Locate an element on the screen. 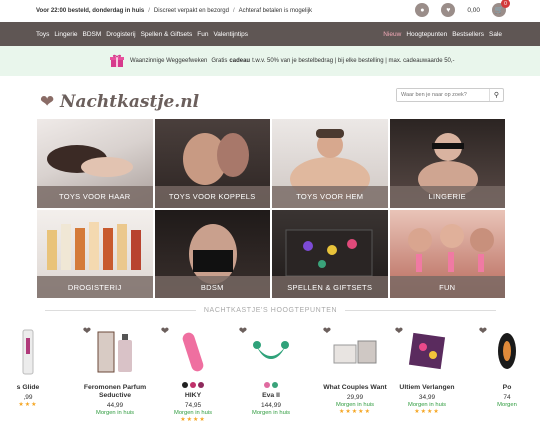 Image resolution: width=540 pixels, height=432 pixels. product-name: Po is located at coordinates (507, 387).